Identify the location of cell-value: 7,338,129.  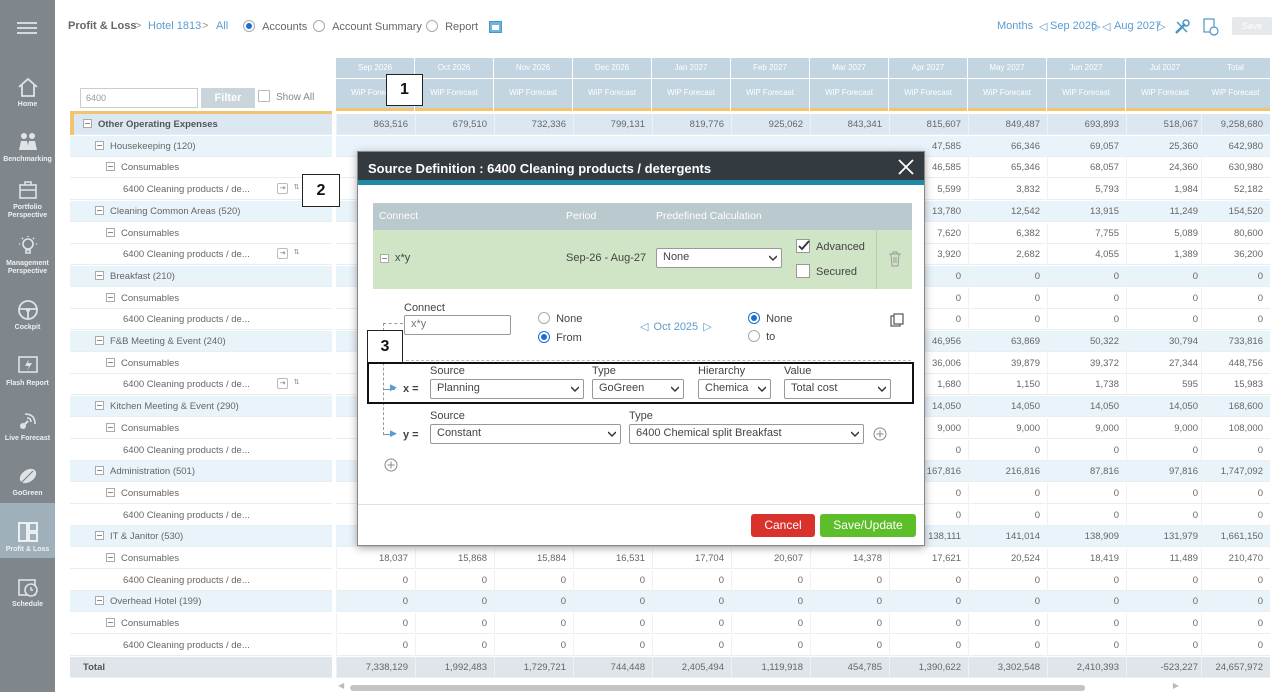
(375, 667).